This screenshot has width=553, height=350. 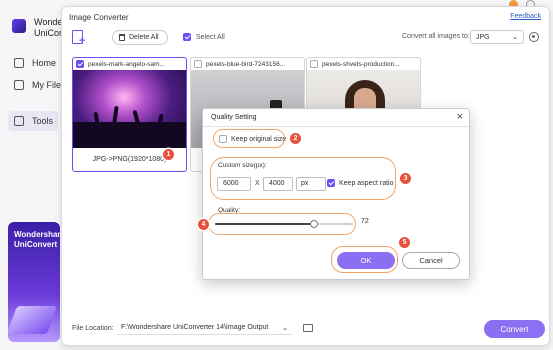 I want to click on slider-fill, so click(x=265, y=224).